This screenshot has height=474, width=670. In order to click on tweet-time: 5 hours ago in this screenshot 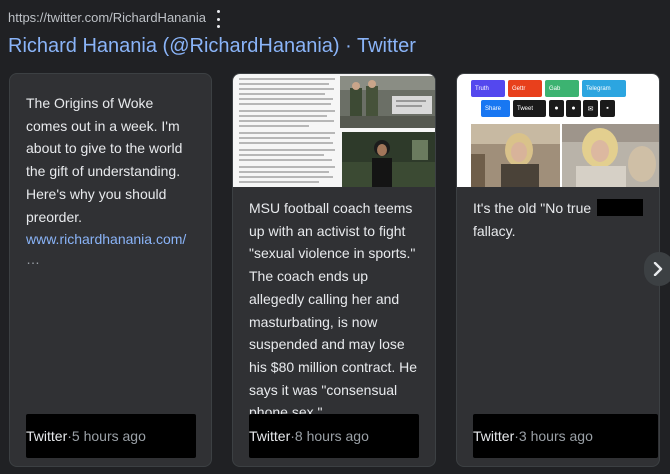, I will do `click(108, 436)`.